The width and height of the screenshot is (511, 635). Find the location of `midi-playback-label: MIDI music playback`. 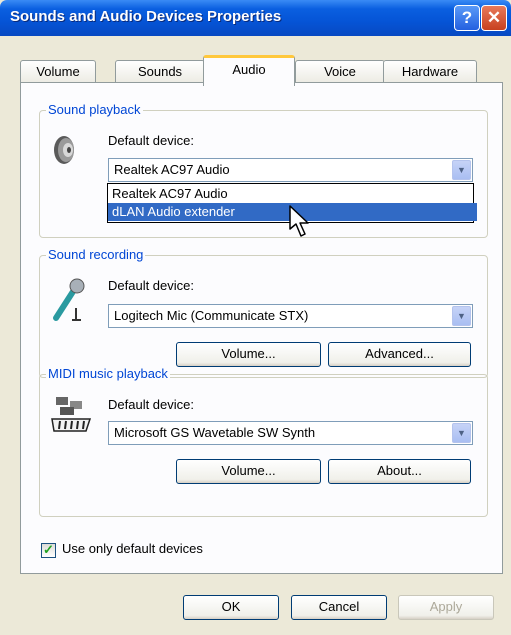

midi-playback-label: MIDI music playback is located at coordinates (108, 373).